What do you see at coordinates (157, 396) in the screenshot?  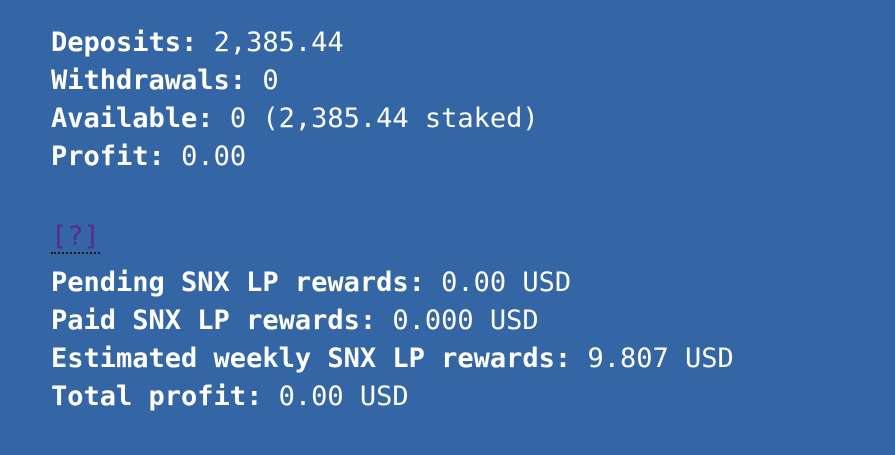 I see `total-profit-label: Total profit:` at bounding box center [157, 396].